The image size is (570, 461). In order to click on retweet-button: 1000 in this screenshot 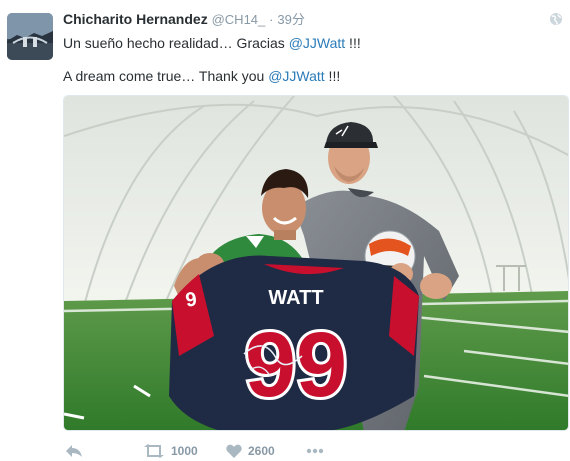, I will do `click(170, 451)`.